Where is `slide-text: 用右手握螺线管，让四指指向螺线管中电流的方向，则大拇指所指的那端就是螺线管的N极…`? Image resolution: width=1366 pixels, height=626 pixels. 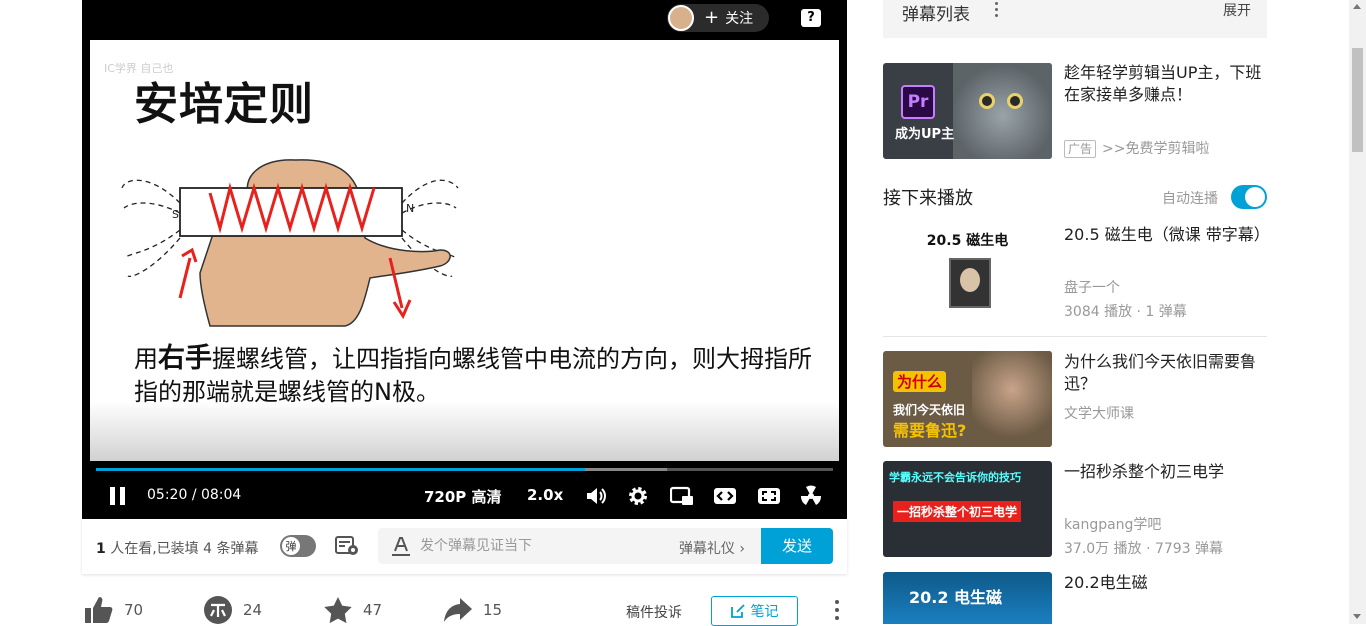 slide-text: 用右手握螺线管，让四指指向螺线管中电流的方向，则大拇指所指的那端就是螺线管的N极… is located at coordinates (473, 374).